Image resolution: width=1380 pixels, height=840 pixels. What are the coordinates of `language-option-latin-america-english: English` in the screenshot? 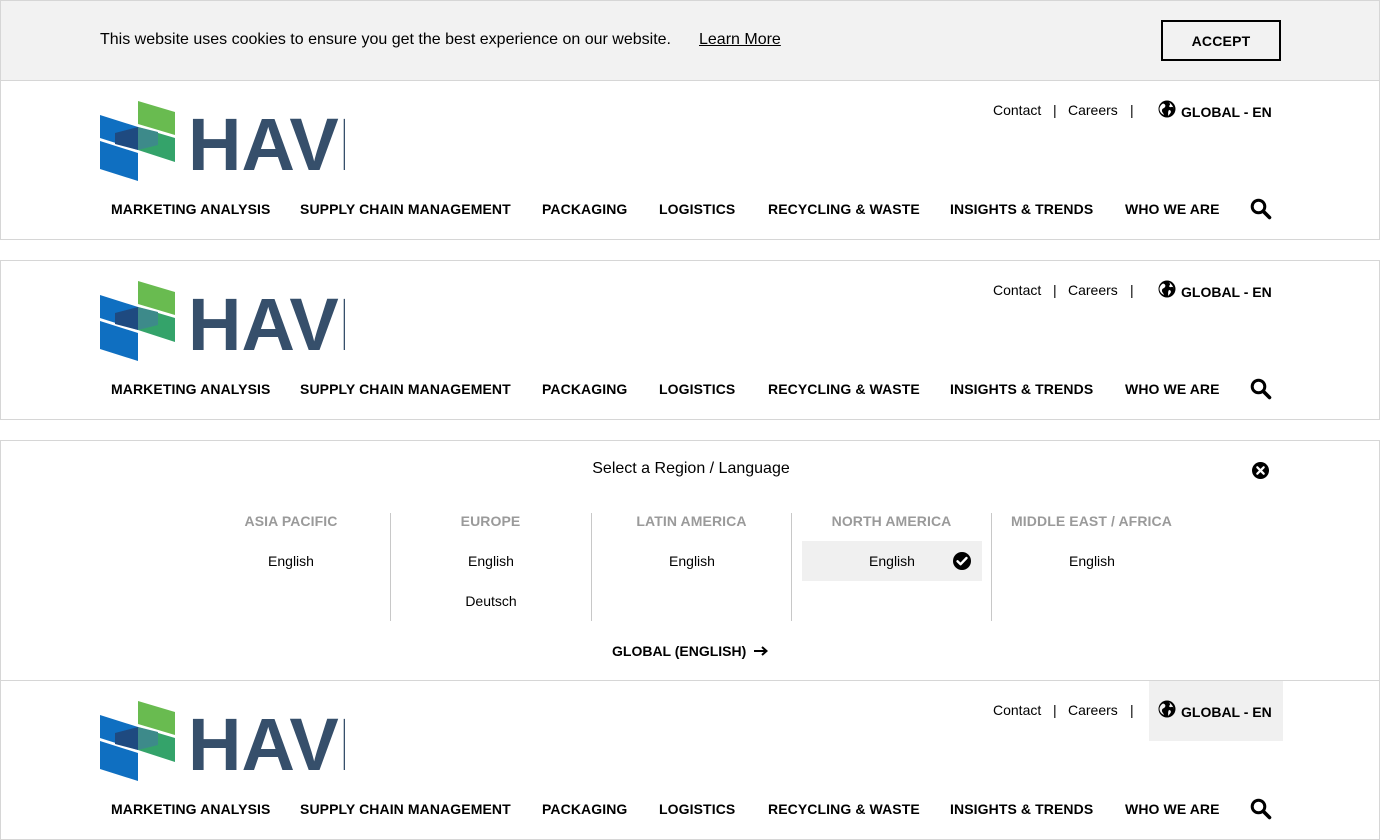 It's located at (692, 561).